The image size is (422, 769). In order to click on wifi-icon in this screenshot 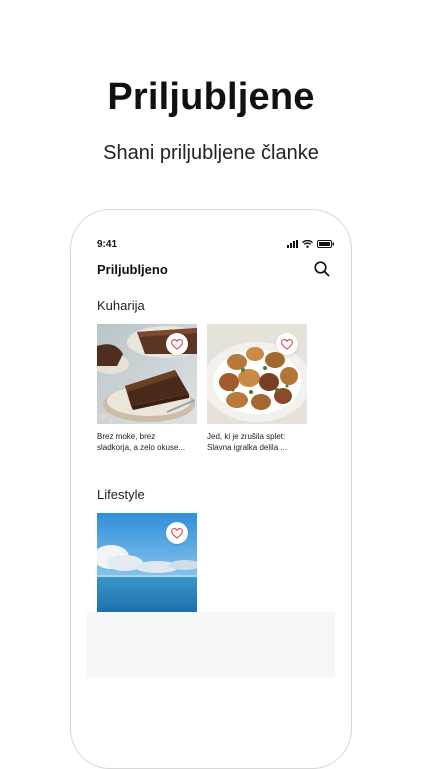, I will do `click(307, 244)`.